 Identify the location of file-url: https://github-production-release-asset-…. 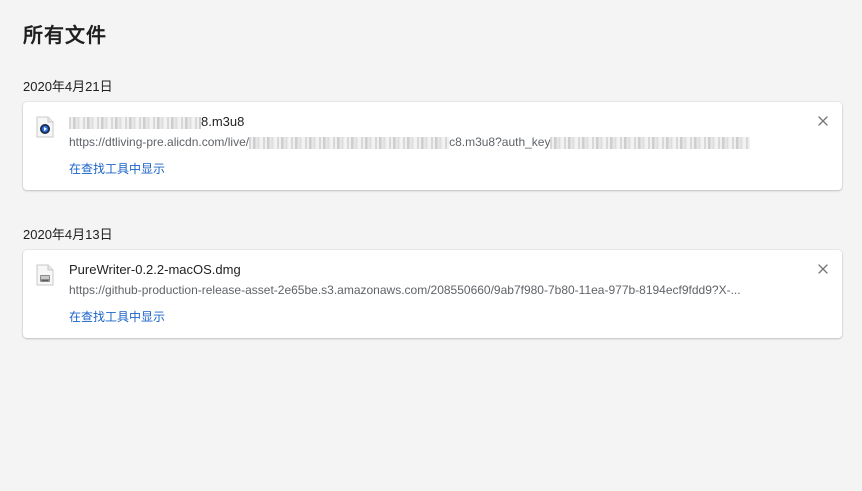
(405, 290).